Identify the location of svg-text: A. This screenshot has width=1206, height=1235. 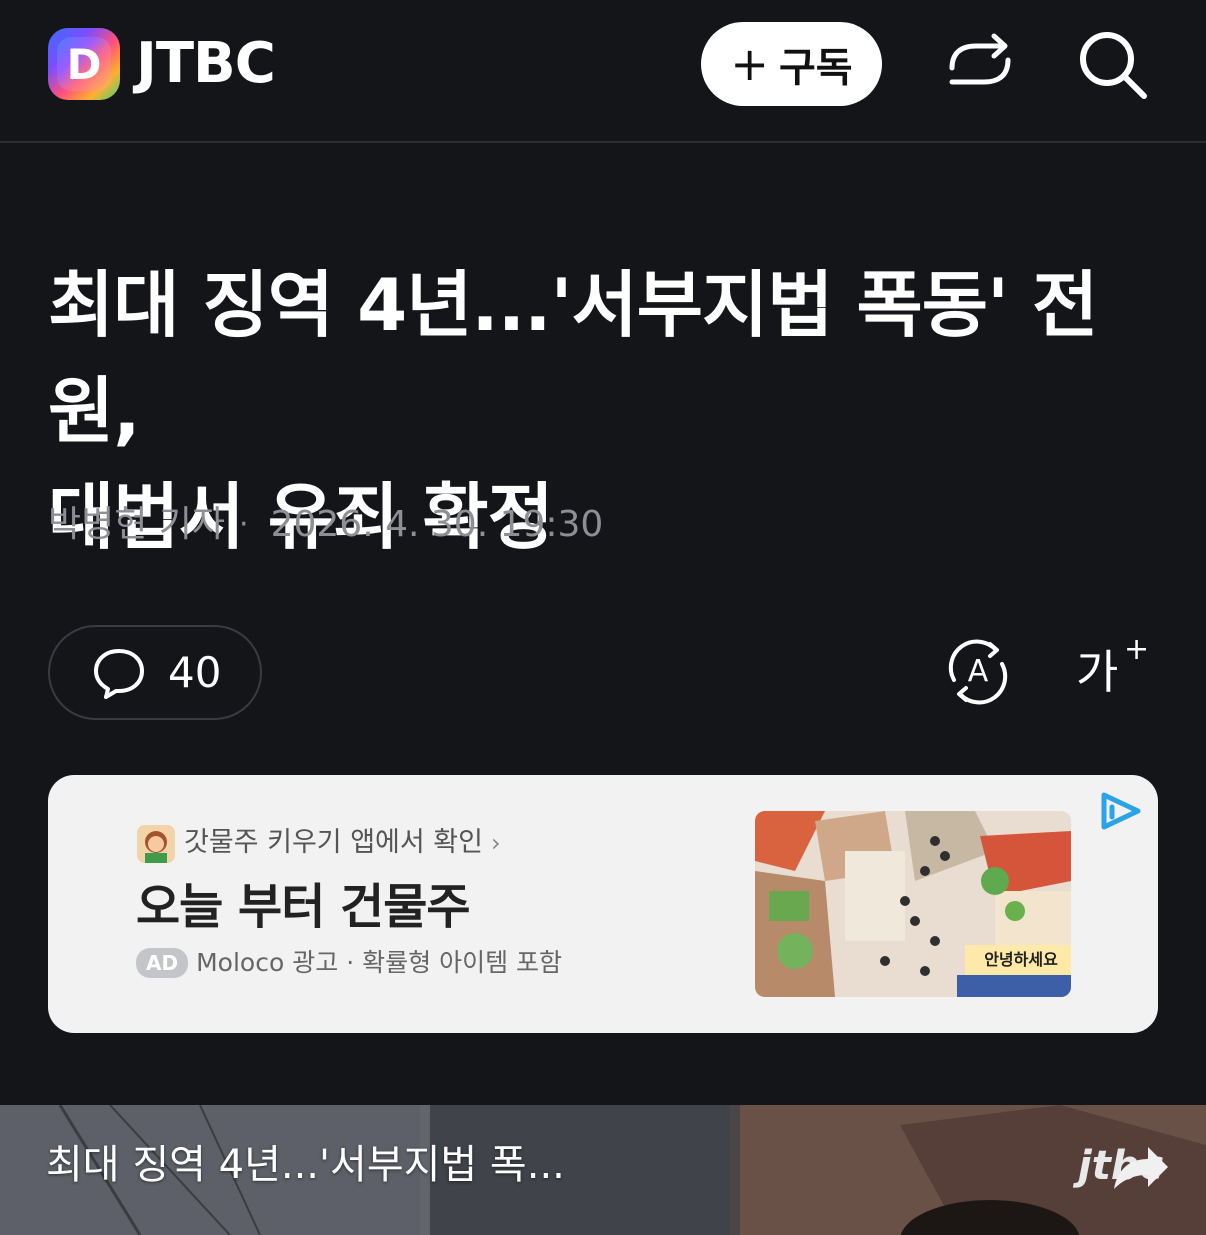
(978, 671).